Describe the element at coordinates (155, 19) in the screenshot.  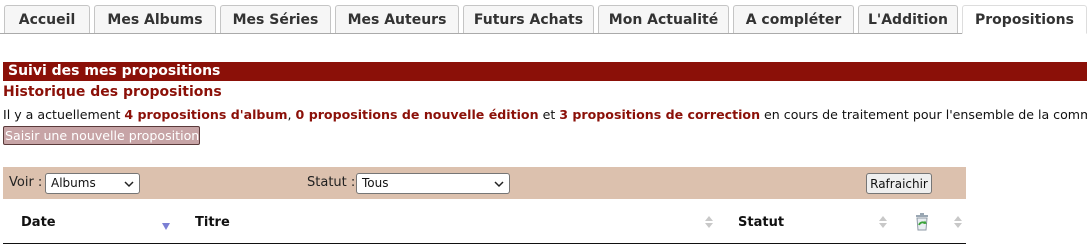
I see `tab-mes-albums: Mes Albums` at that location.